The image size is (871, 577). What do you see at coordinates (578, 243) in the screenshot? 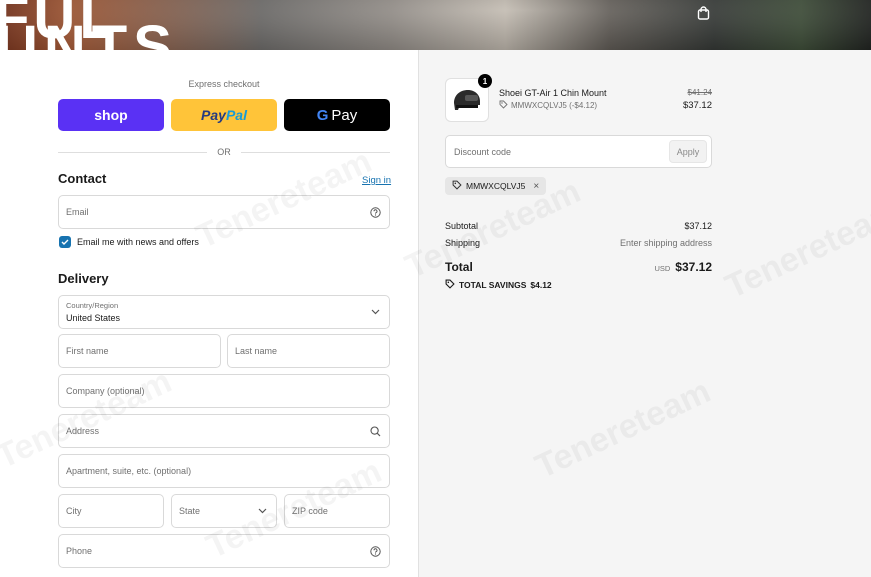
I see `shipping-row: Shipping Enter shipping address` at bounding box center [578, 243].